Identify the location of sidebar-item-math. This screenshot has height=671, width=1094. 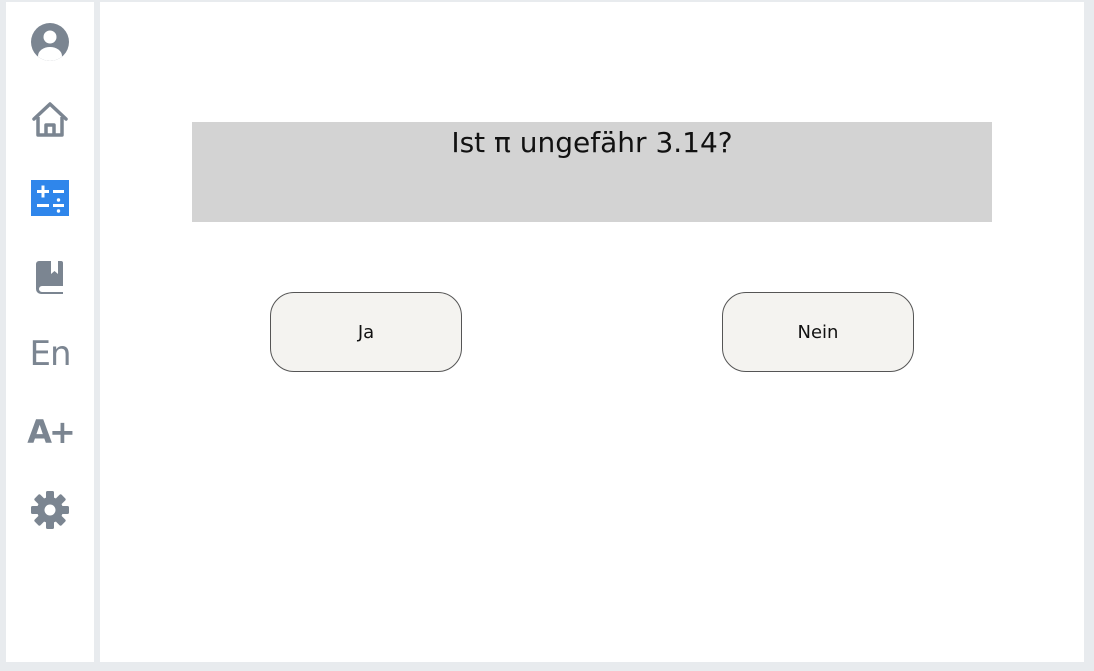
(50, 198).